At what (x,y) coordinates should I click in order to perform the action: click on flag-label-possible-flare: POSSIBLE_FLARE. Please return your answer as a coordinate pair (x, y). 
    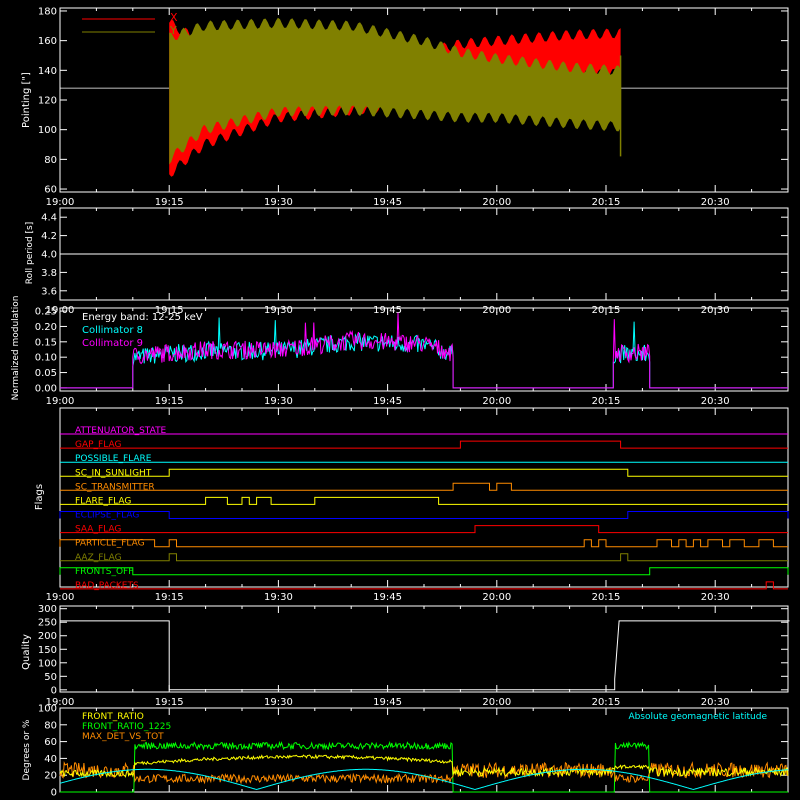
    Looking at the image, I should click on (113, 459).